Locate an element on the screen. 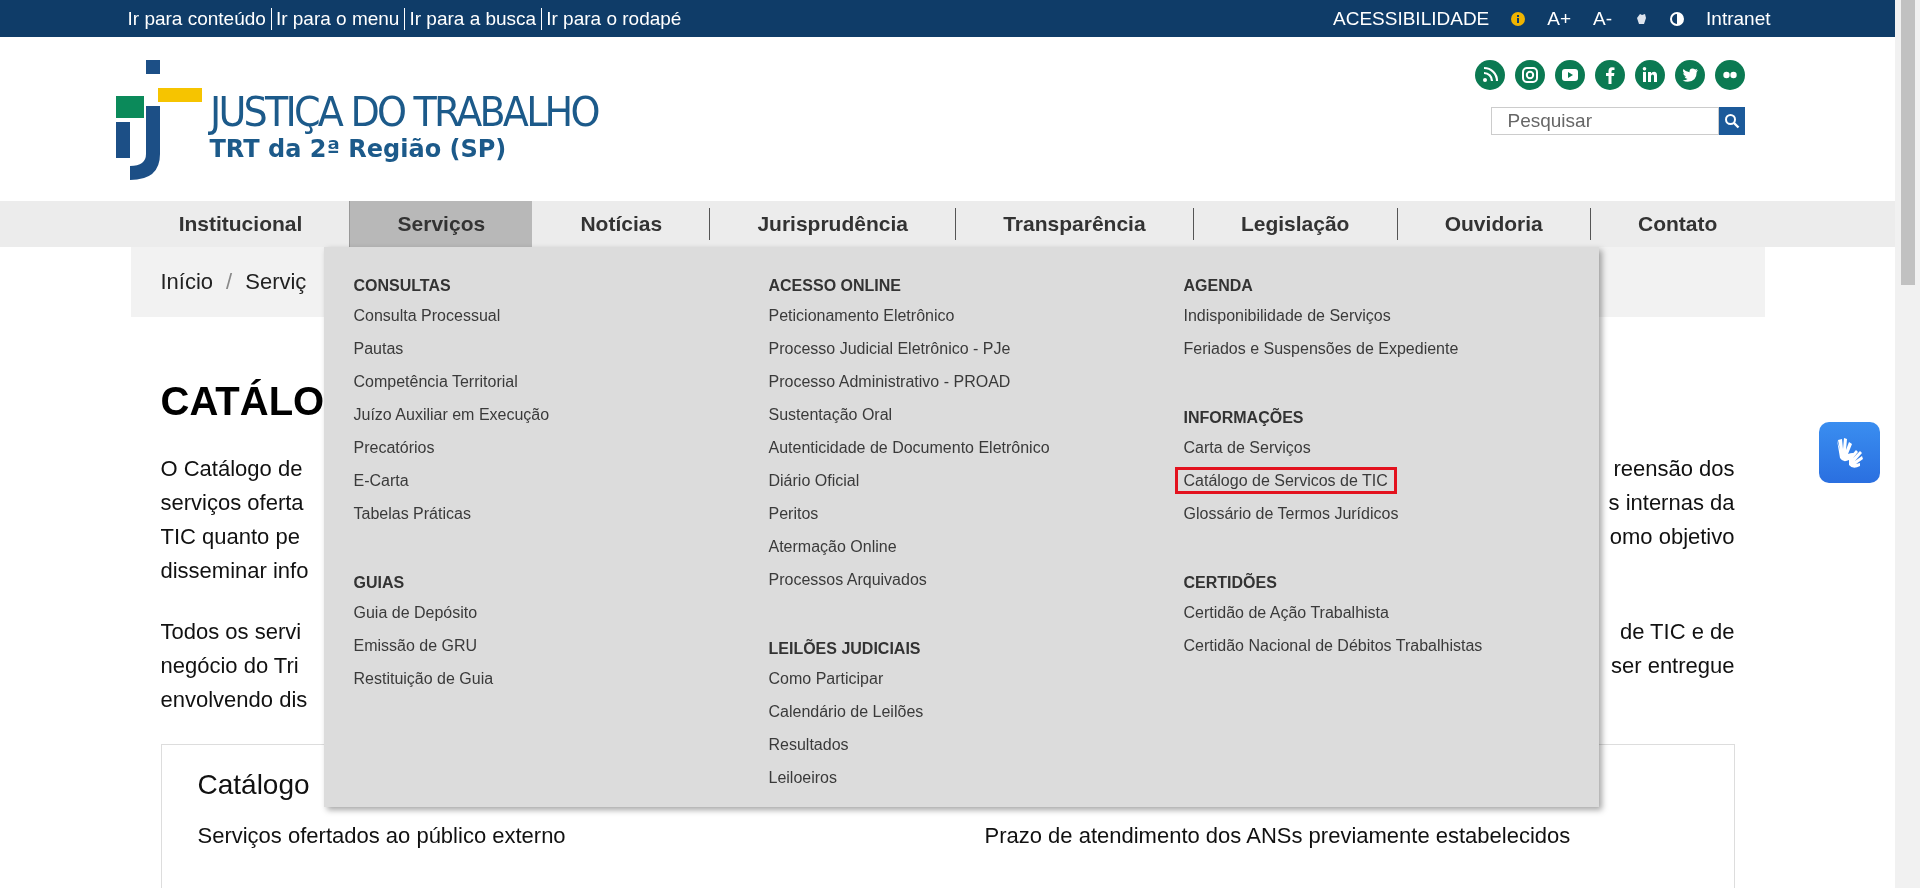  instagram-icon is located at coordinates (1529, 75).